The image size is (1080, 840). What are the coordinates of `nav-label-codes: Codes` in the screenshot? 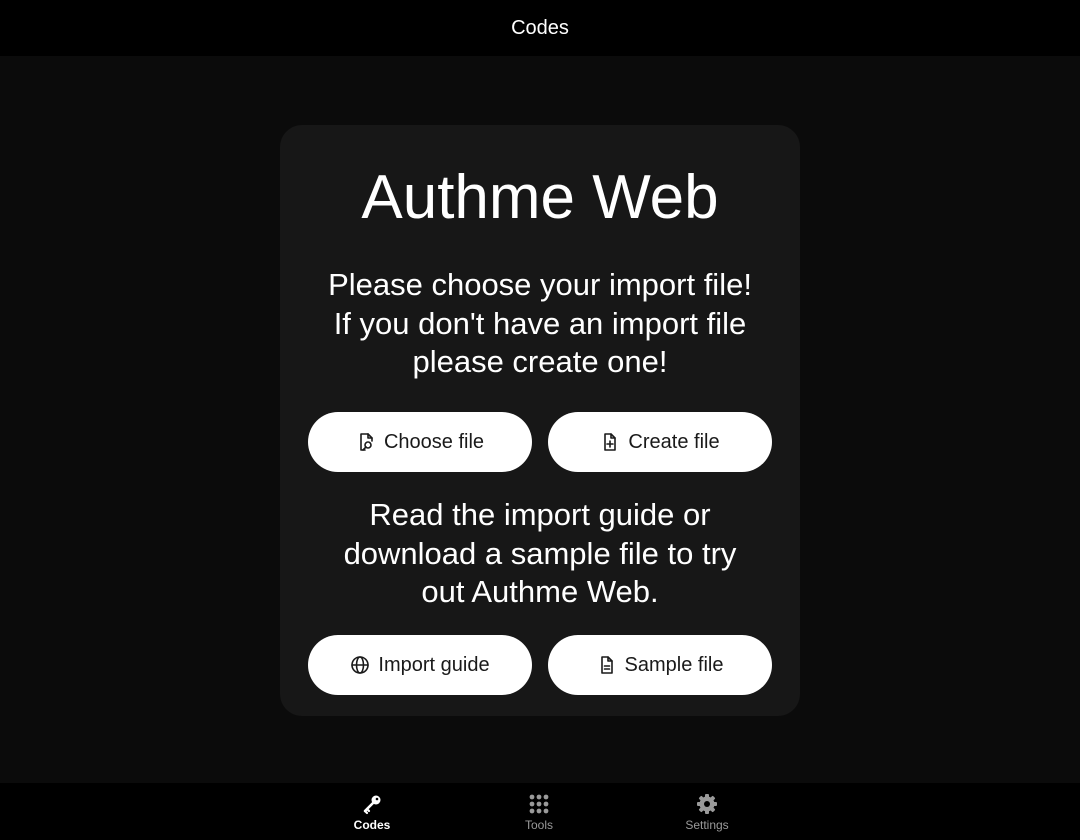 It's located at (372, 825).